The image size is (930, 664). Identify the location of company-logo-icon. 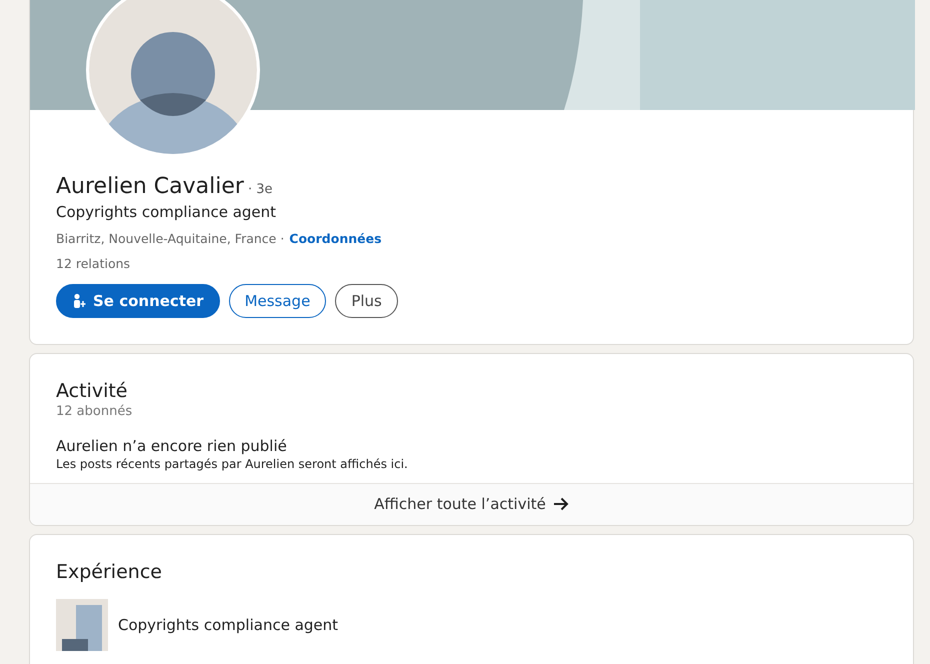
(82, 625).